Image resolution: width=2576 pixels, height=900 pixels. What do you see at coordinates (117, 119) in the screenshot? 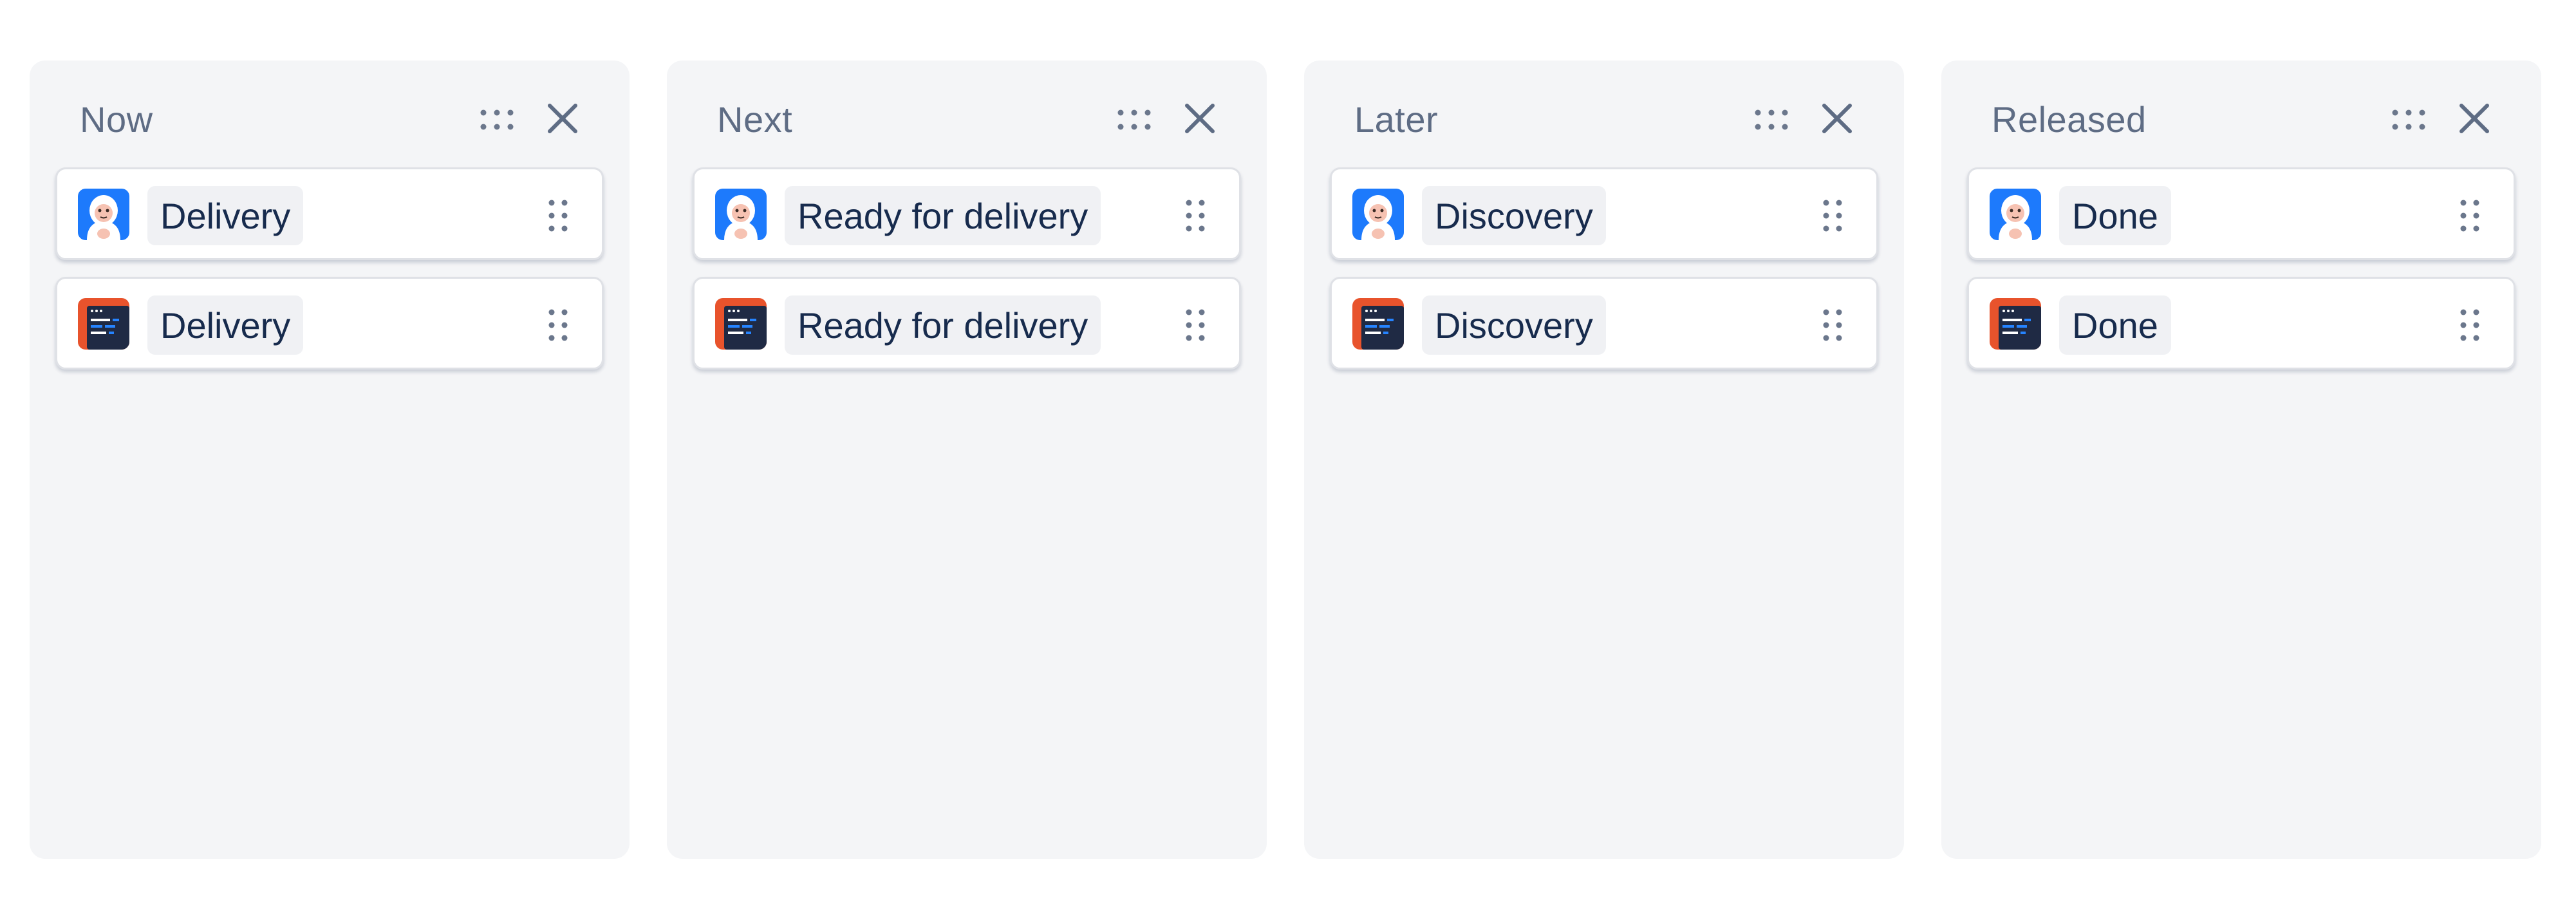
I see `column-title: Now` at bounding box center [117, 119].